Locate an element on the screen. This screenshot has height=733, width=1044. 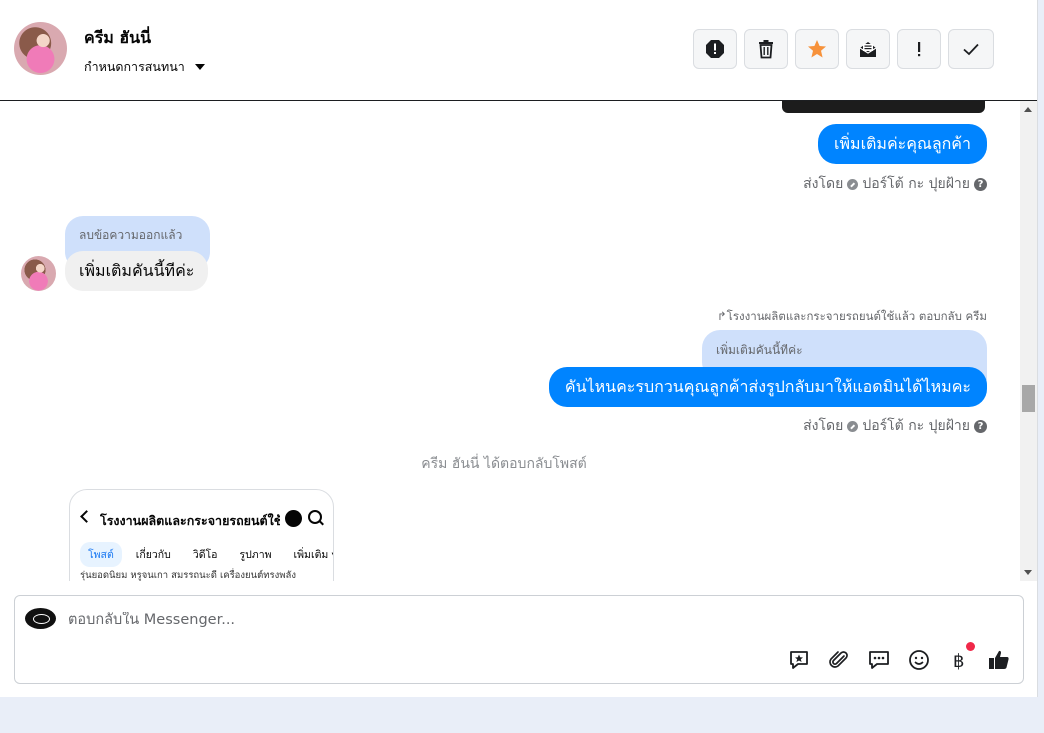
paperclip-icon is located at coordinates (838, 659).